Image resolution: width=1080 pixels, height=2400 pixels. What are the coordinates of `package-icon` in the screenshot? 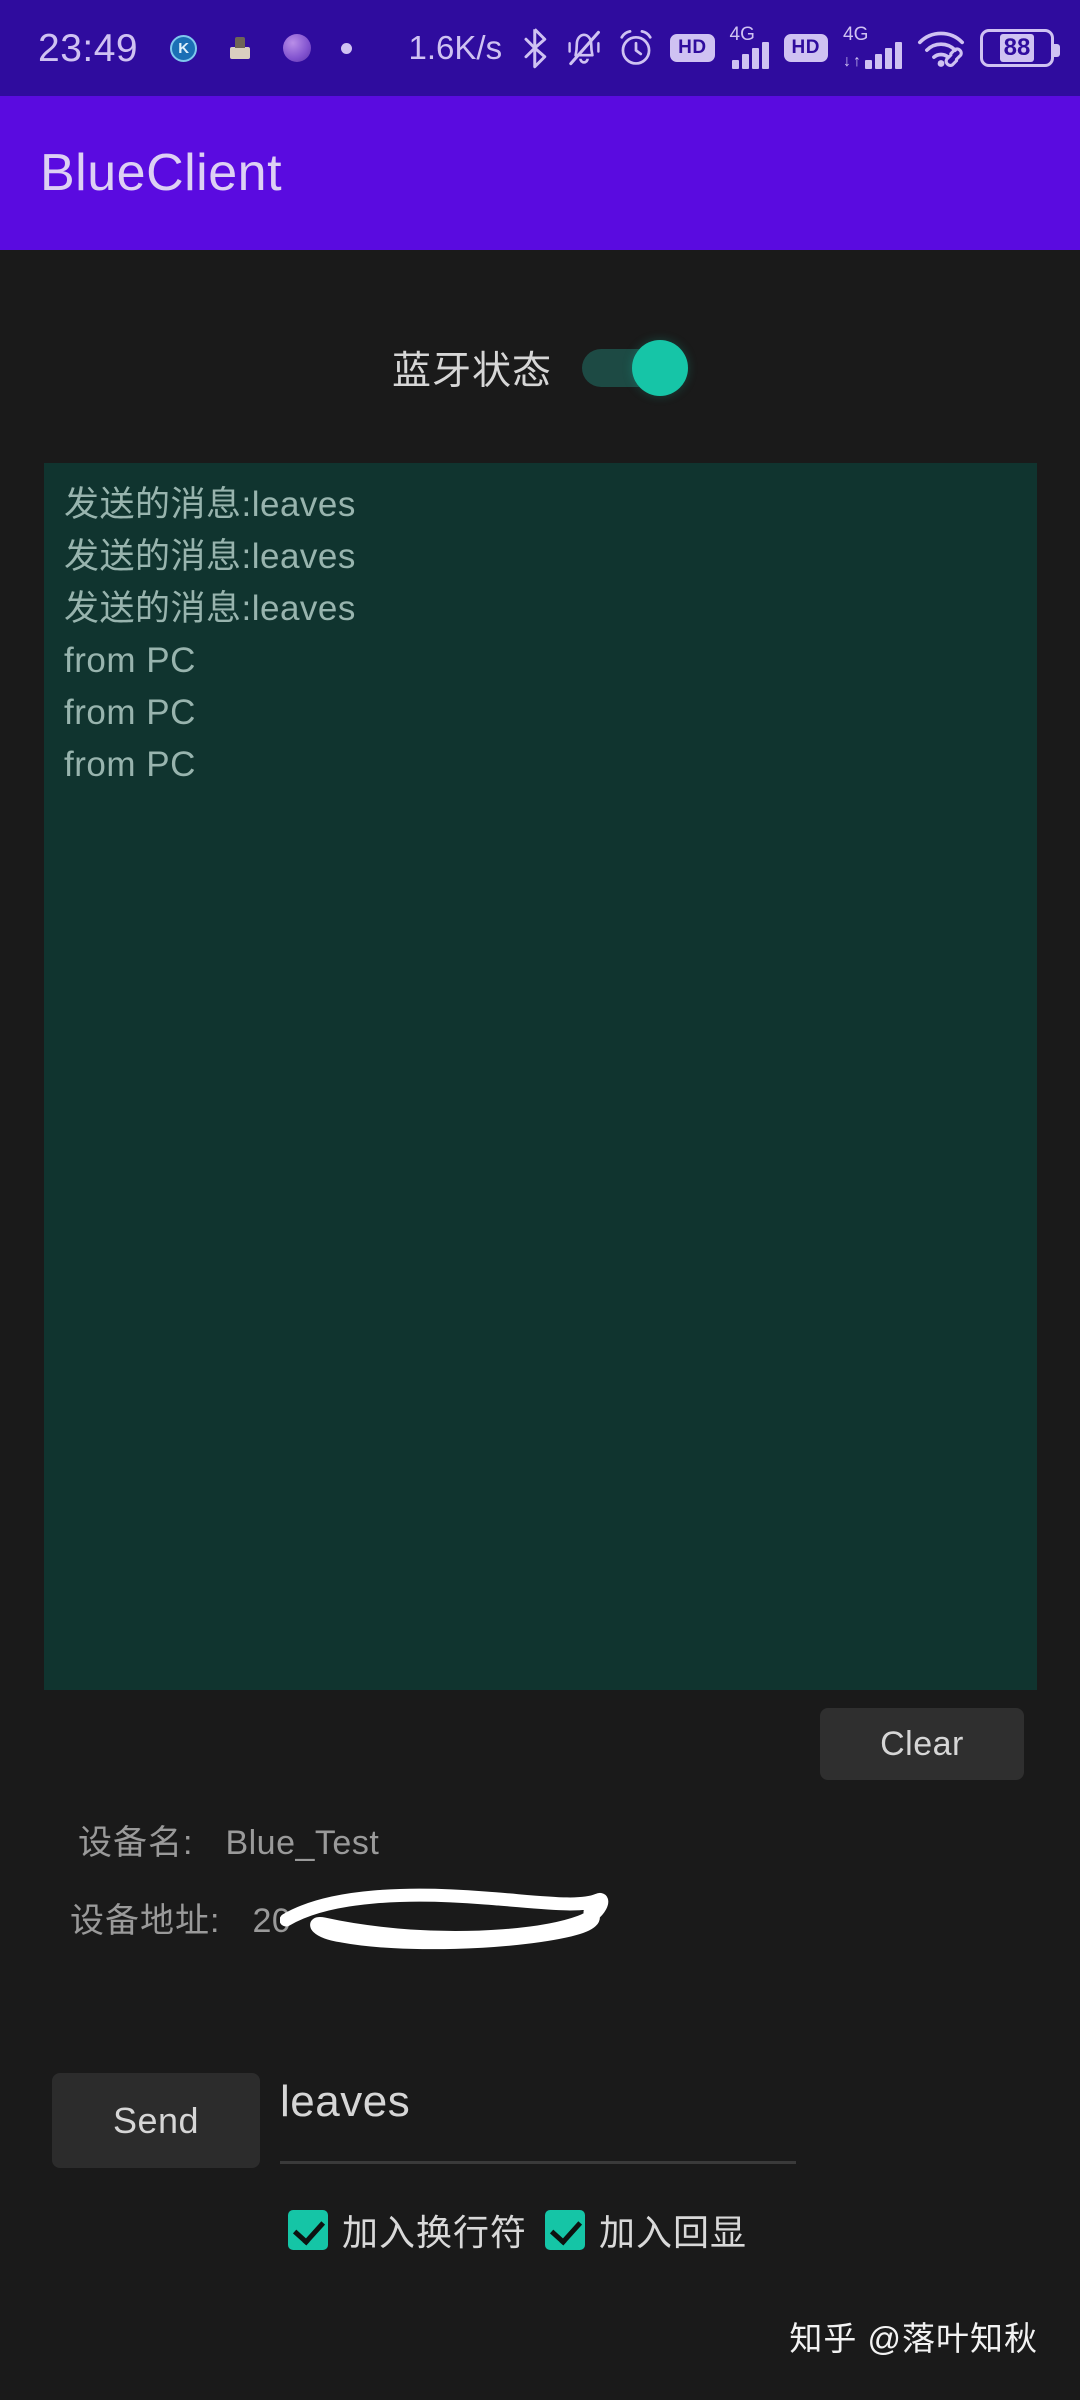 It's located at (240, 48).